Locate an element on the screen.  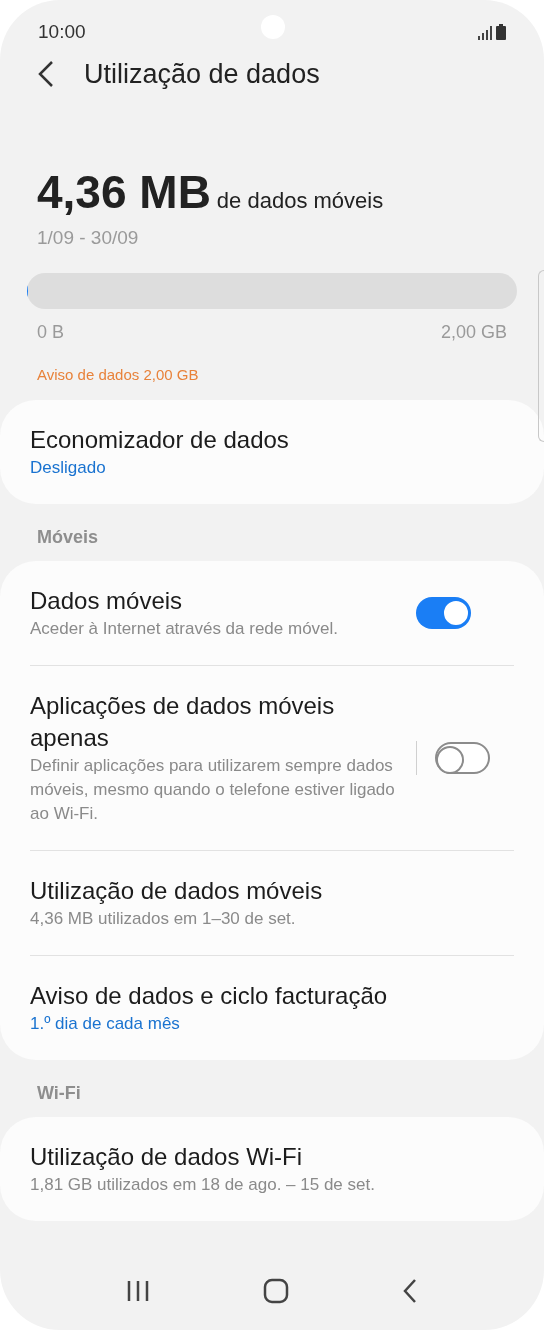
setting-title: Economizador de dados is located at coordinates (272, 440).